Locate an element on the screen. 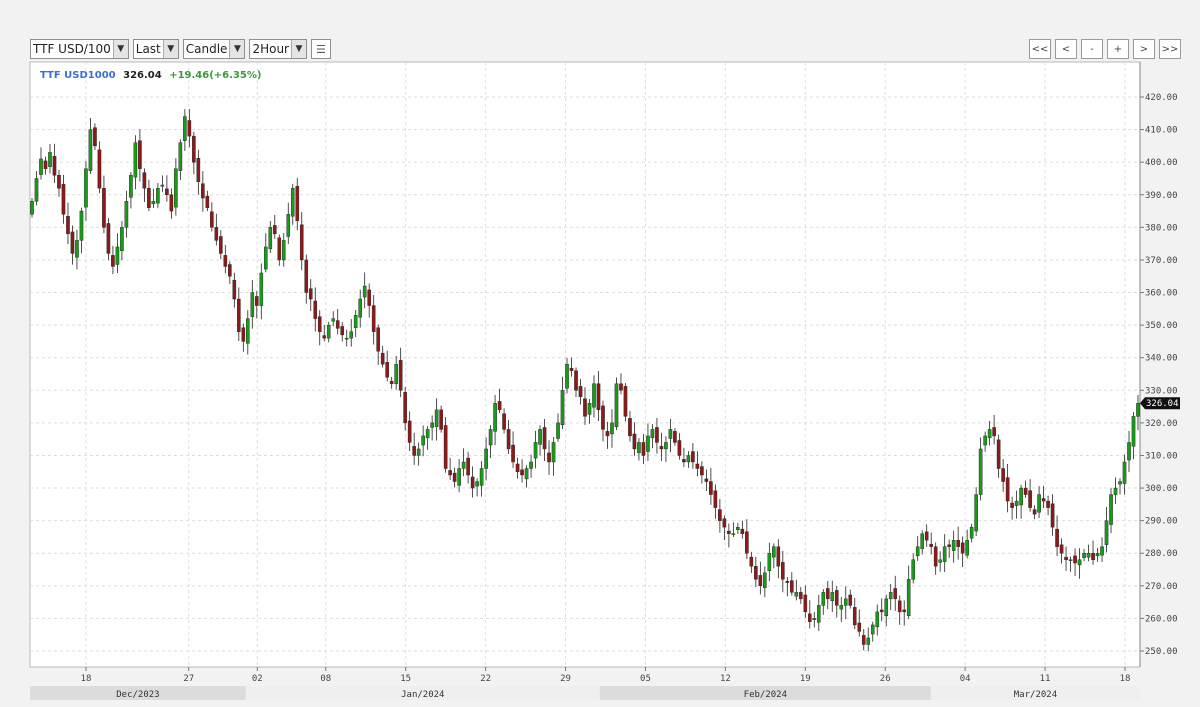  x-axis: 18 27 02 08 15 22 29 05 12 19 26 04 11 18 is located at coordinates (605, 675).